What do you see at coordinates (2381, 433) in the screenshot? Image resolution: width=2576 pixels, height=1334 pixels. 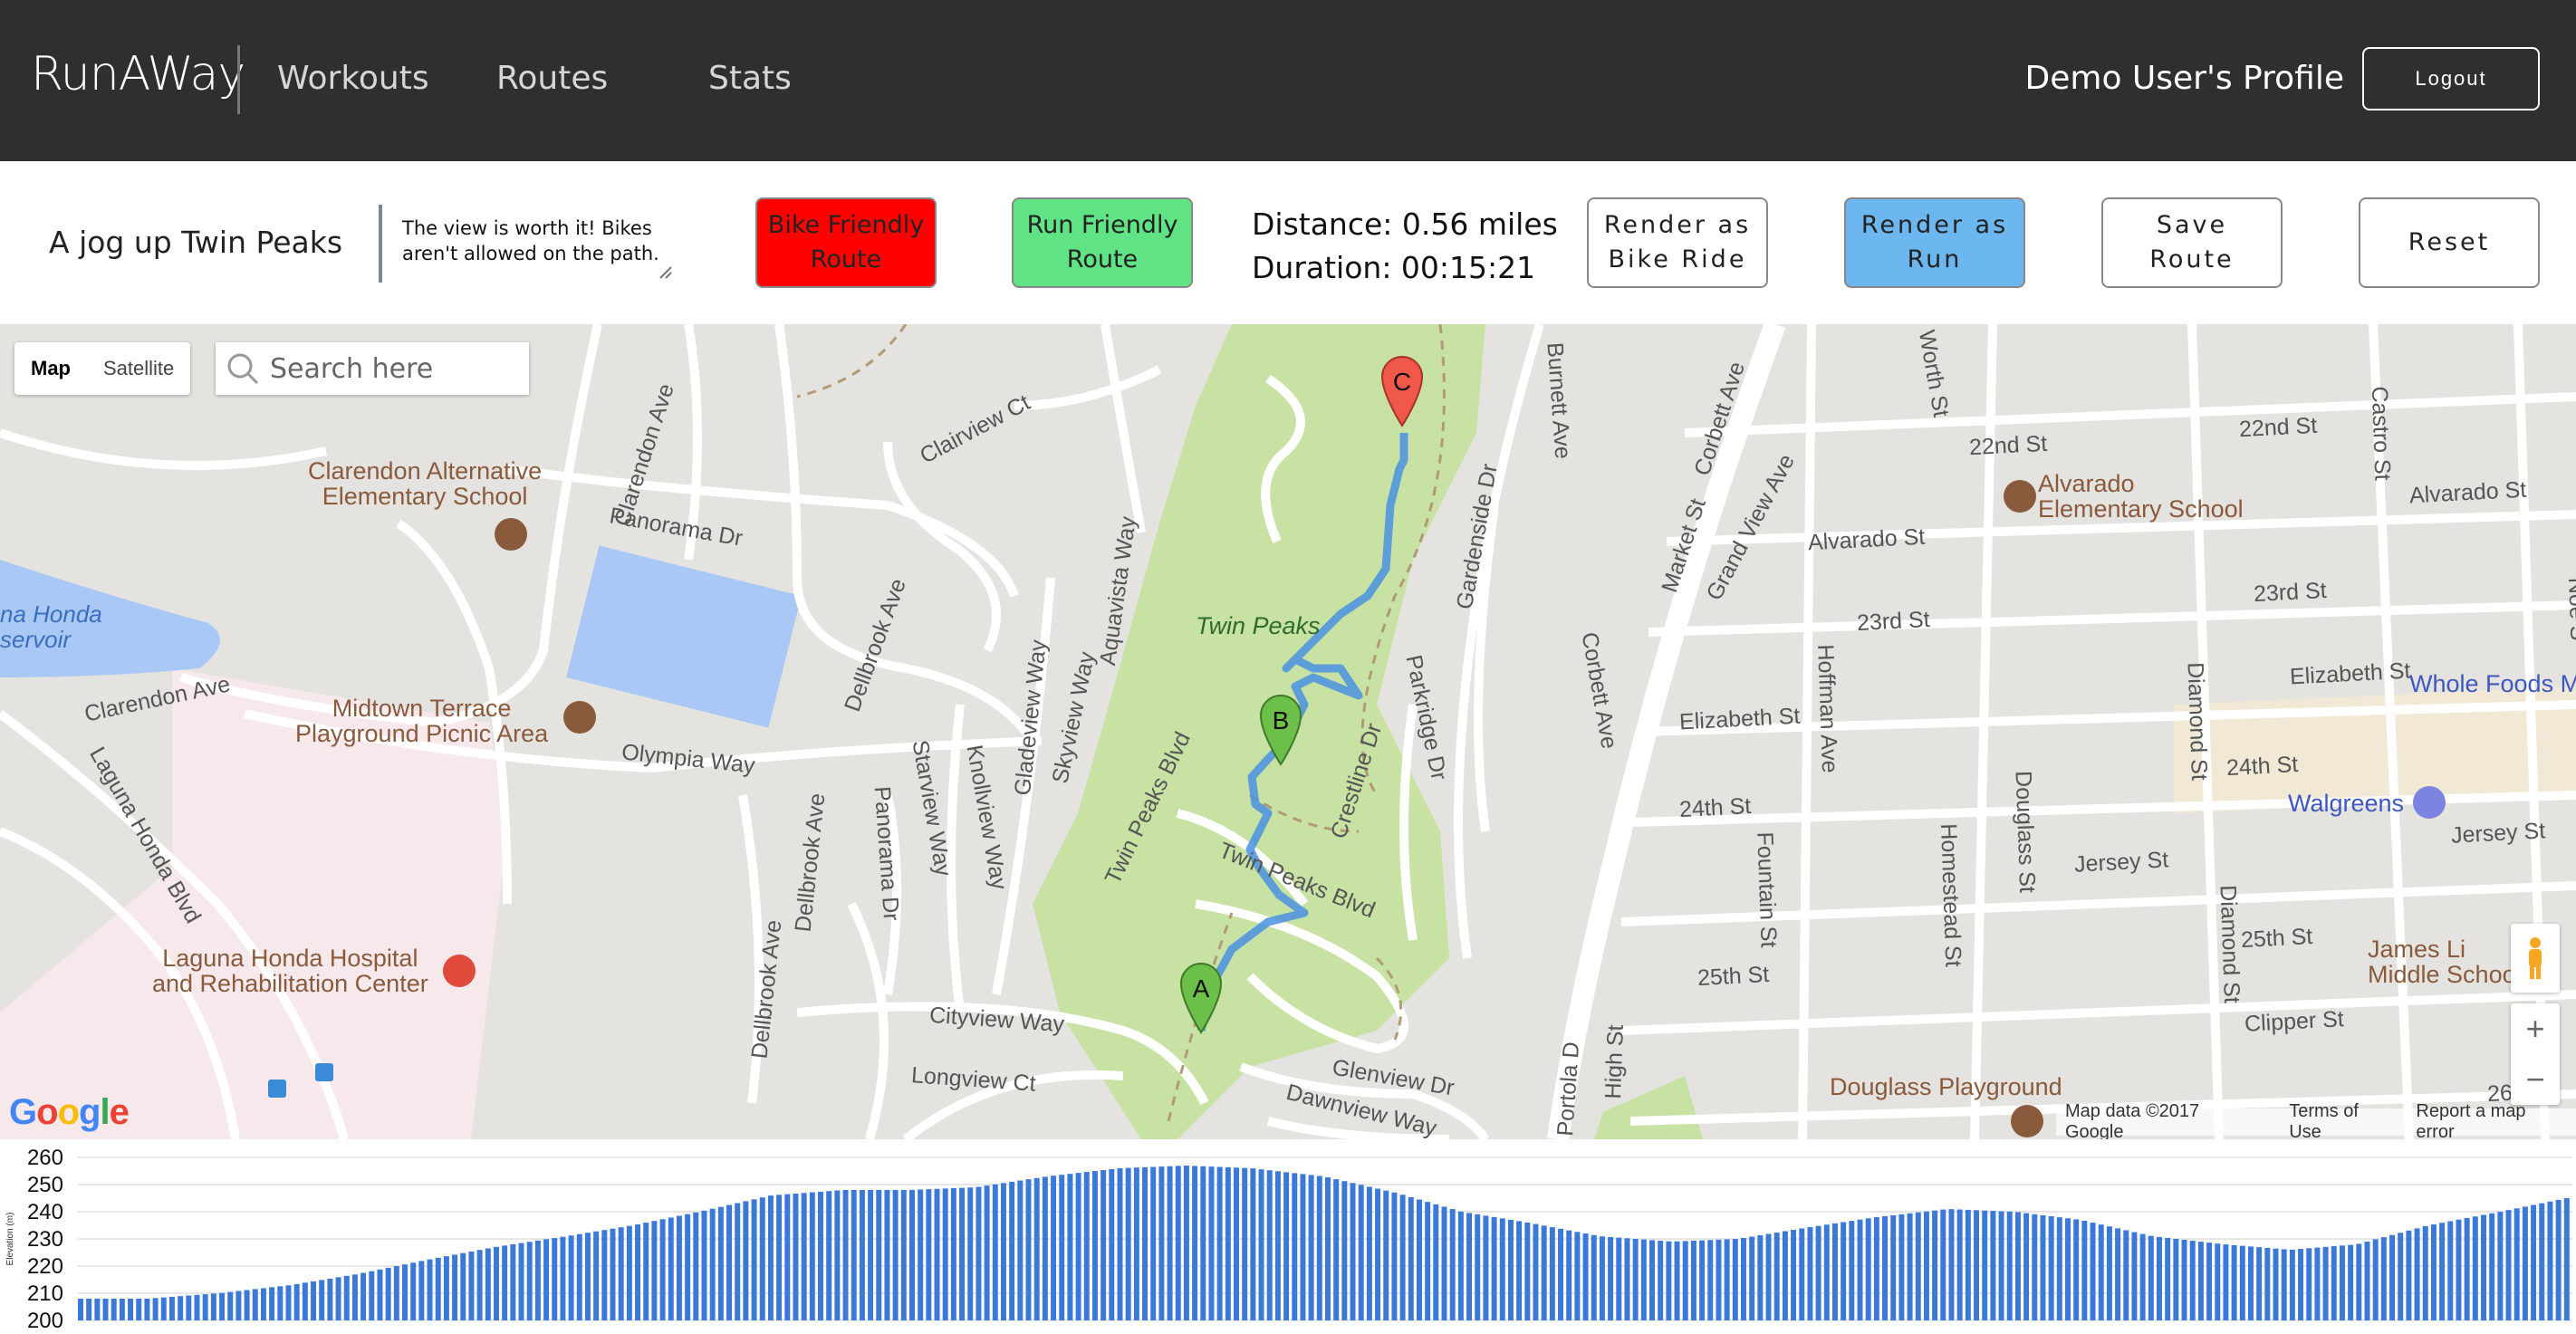 I see `label-castro: Castro St` at bounding box center [2381, 433].